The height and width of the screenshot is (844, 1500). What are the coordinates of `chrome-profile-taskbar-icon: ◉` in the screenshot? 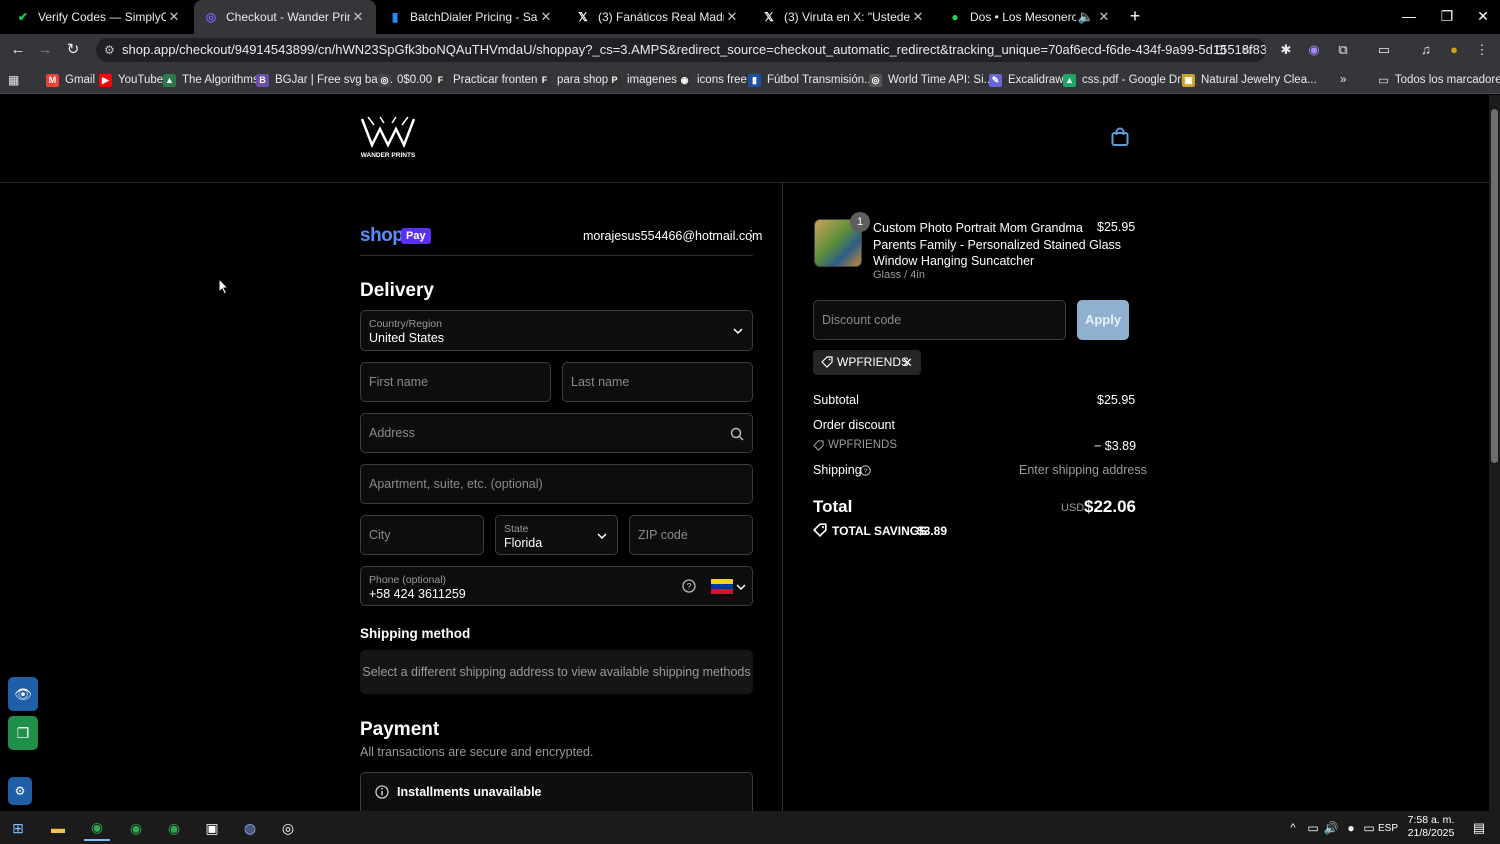 It's located at (136, 828).